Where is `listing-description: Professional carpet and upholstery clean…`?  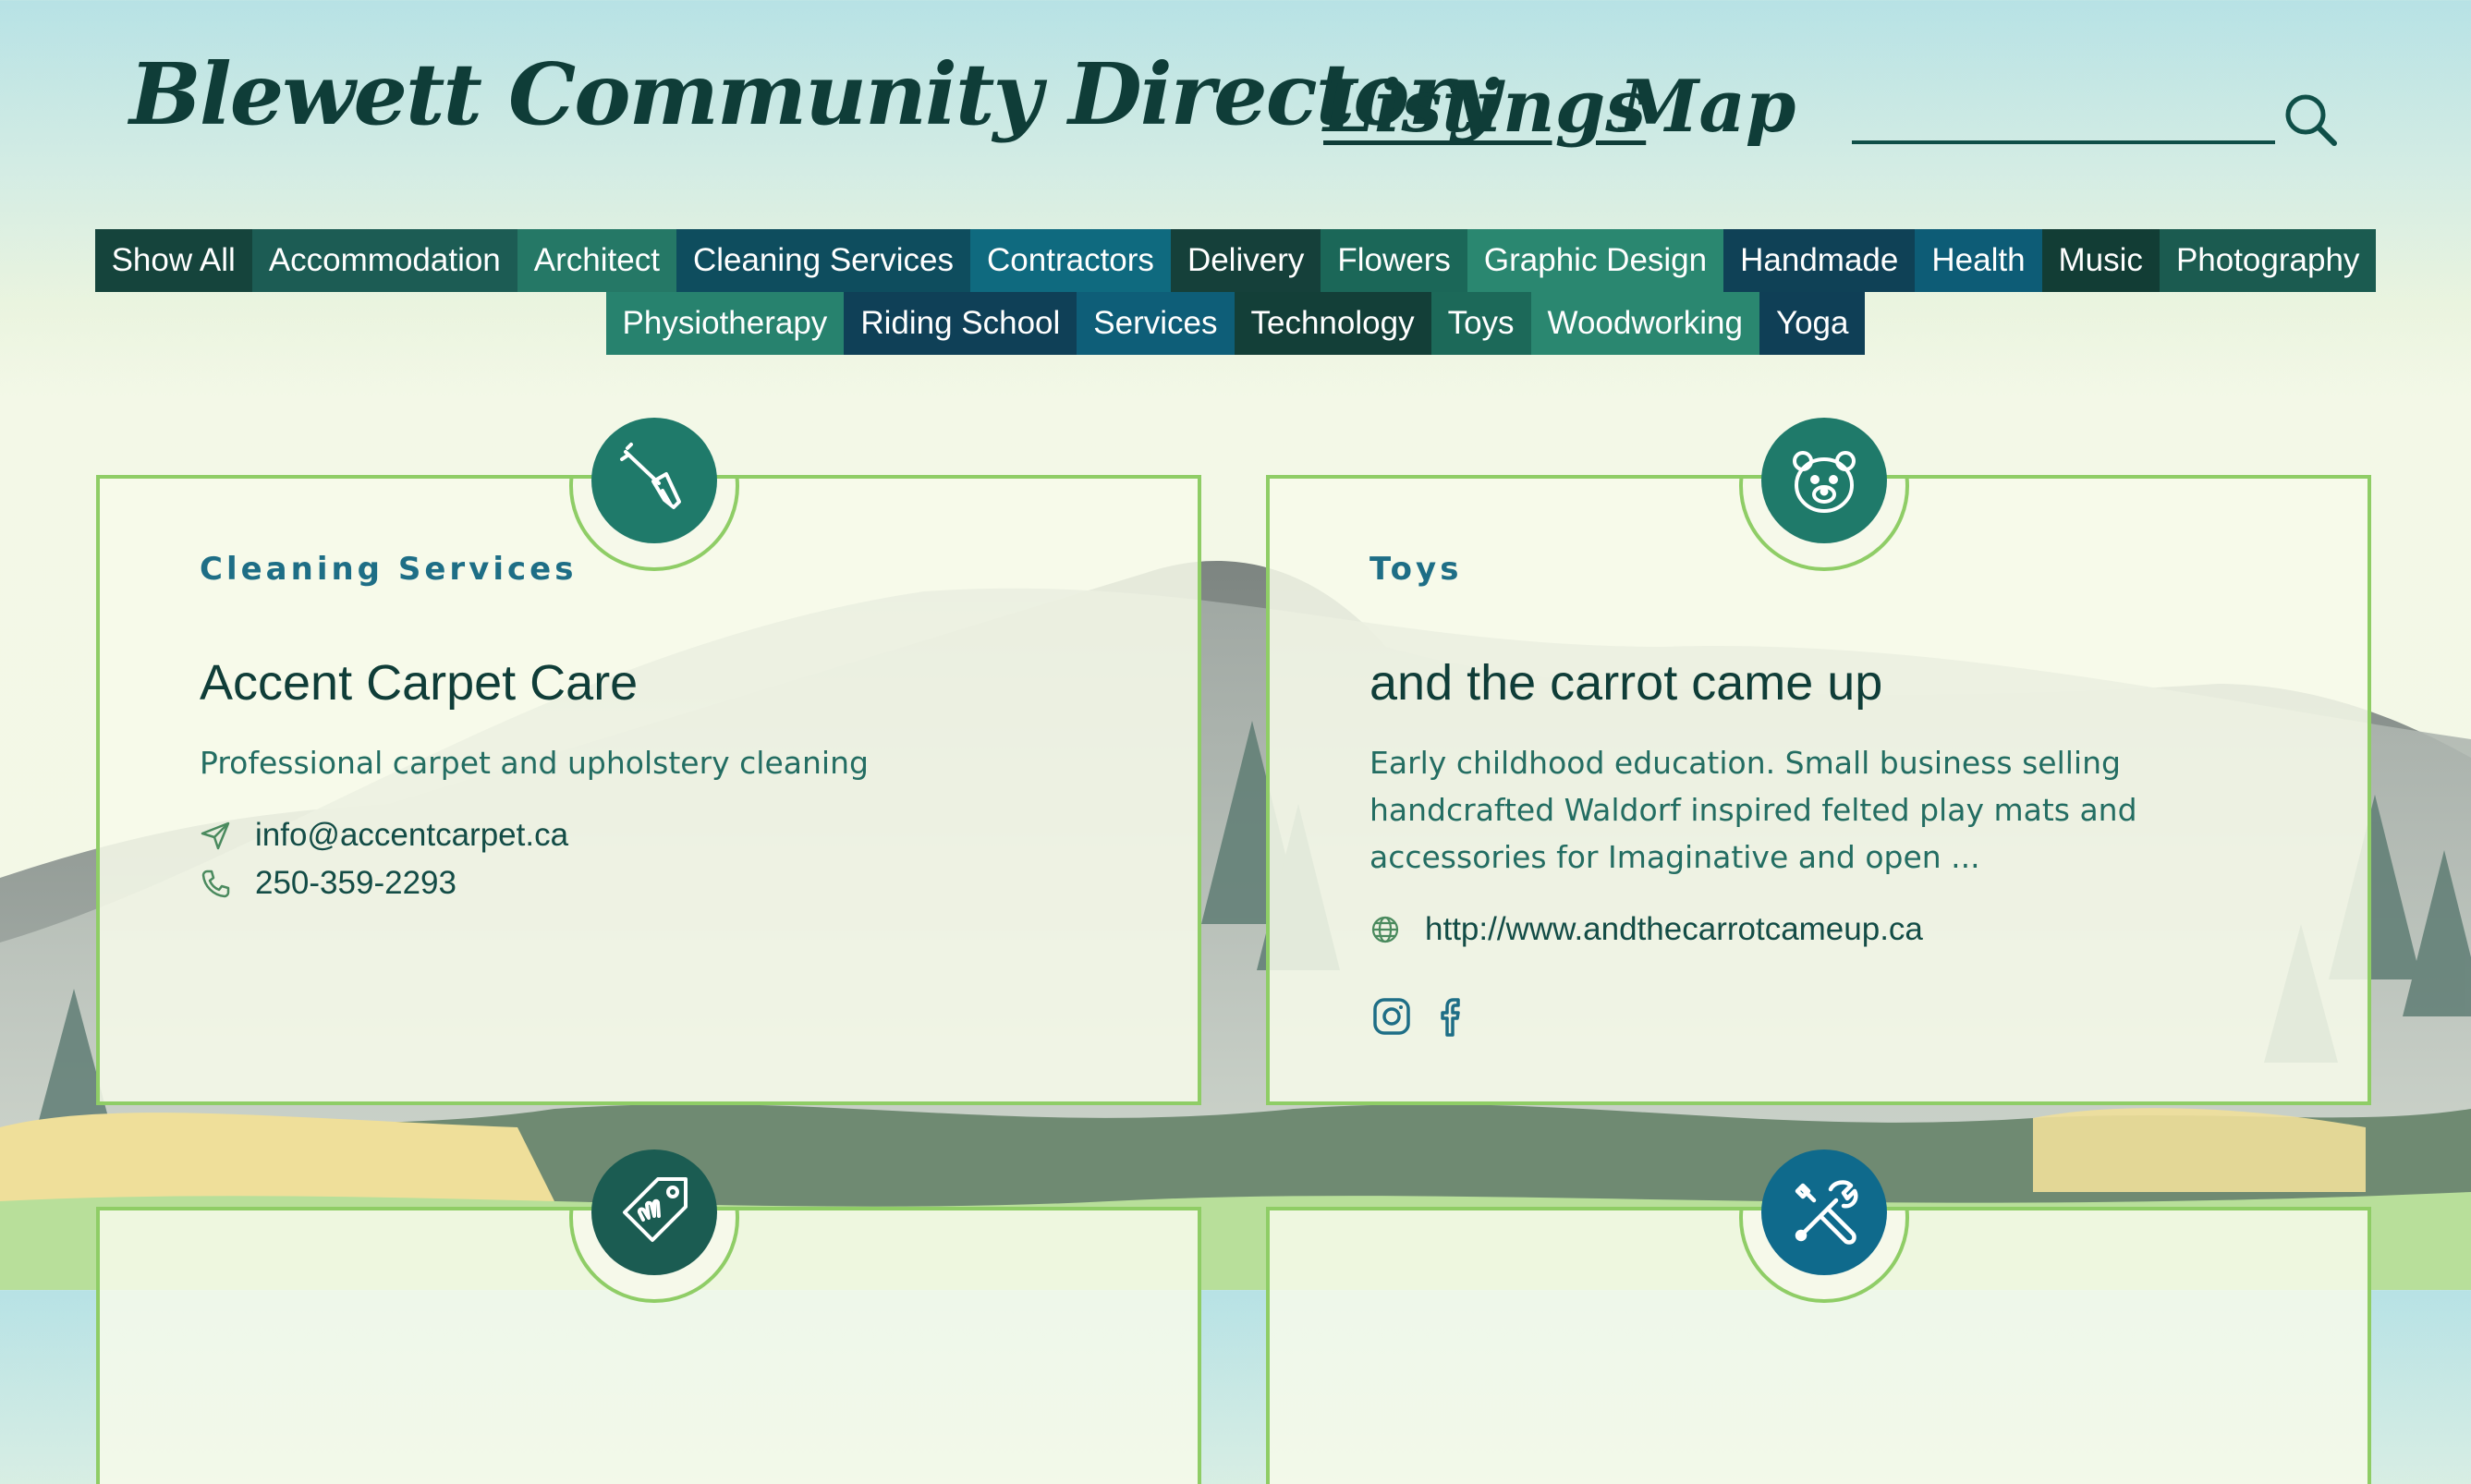 listing-description: Professional carpet and upholstery clean… is located at coordinates (534, 763).